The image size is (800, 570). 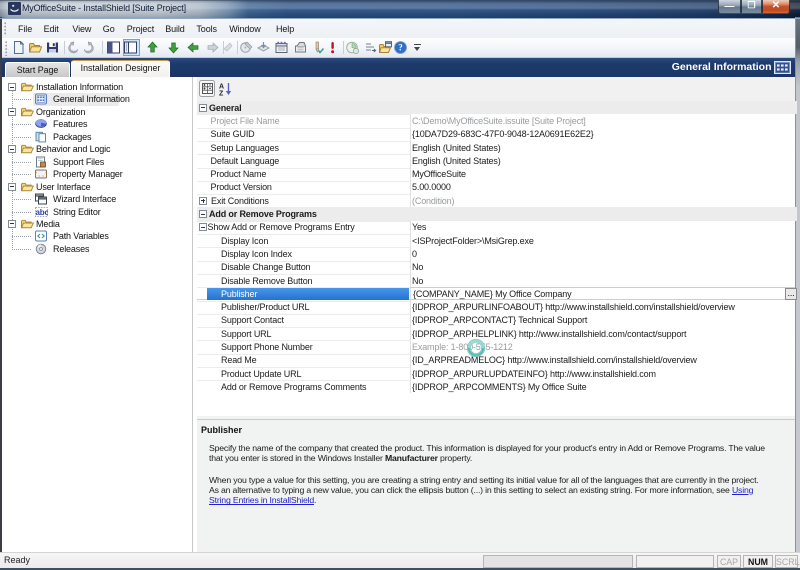 I want to click on svg-text: Z, so click(x=221, y=93).